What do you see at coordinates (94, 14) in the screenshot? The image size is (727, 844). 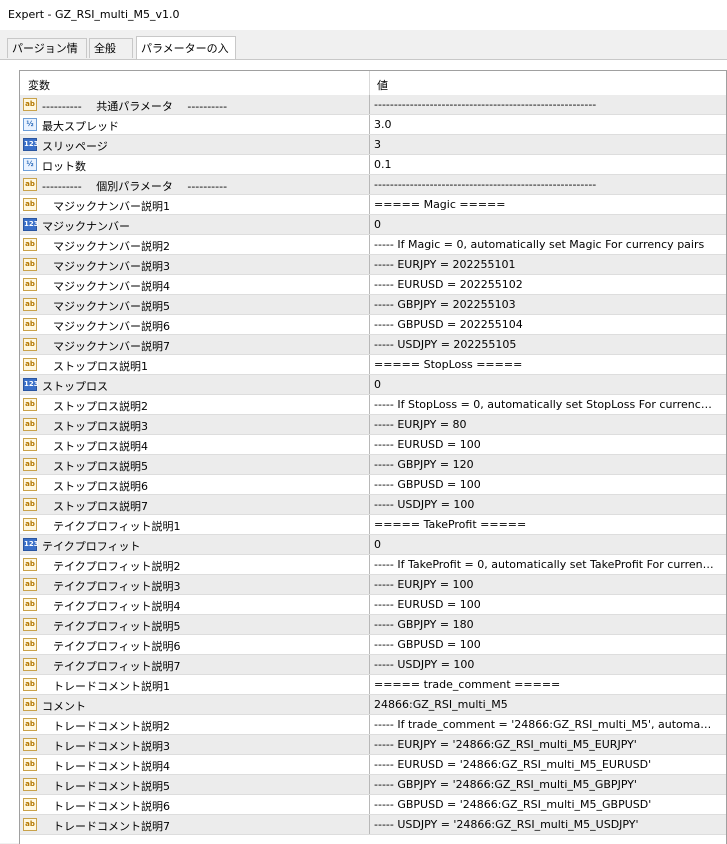 I see `window-title: Expert - GZ_RSI_multi_M5_v1.0` at bounding box center [94, 14].